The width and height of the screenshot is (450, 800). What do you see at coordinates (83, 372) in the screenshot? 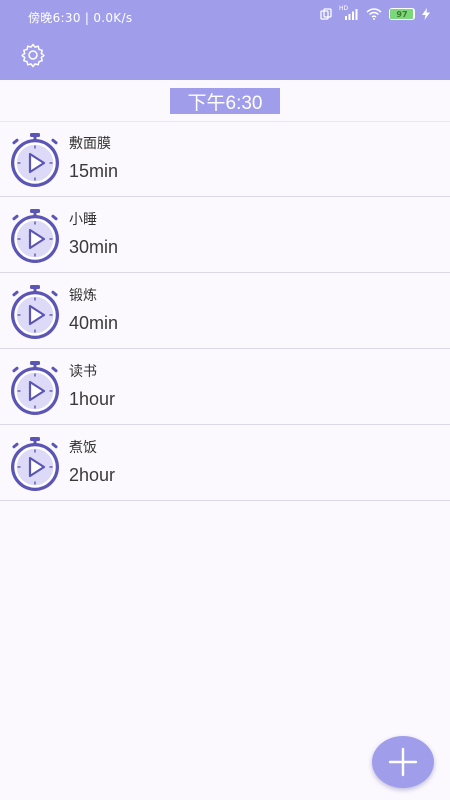
I see `task-name: 读书` at bounding box center [83, 372].